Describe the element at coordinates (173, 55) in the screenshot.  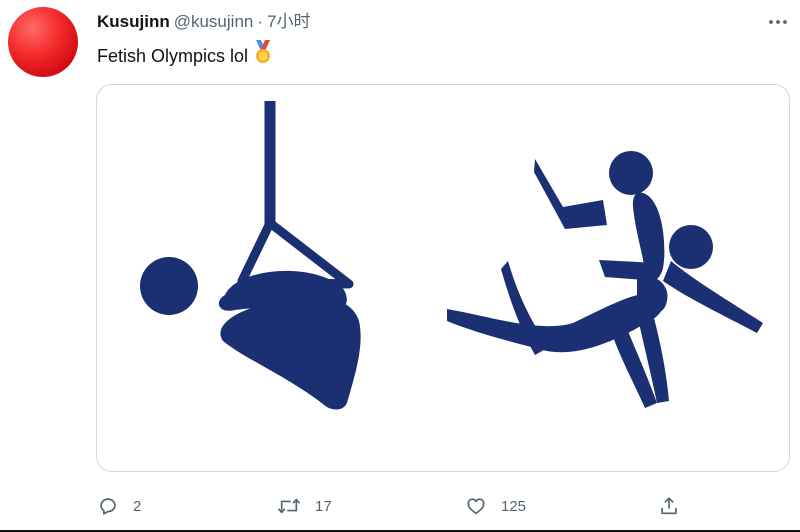
I see `tweet-text-content: Fetish Olympics lol` at that location.